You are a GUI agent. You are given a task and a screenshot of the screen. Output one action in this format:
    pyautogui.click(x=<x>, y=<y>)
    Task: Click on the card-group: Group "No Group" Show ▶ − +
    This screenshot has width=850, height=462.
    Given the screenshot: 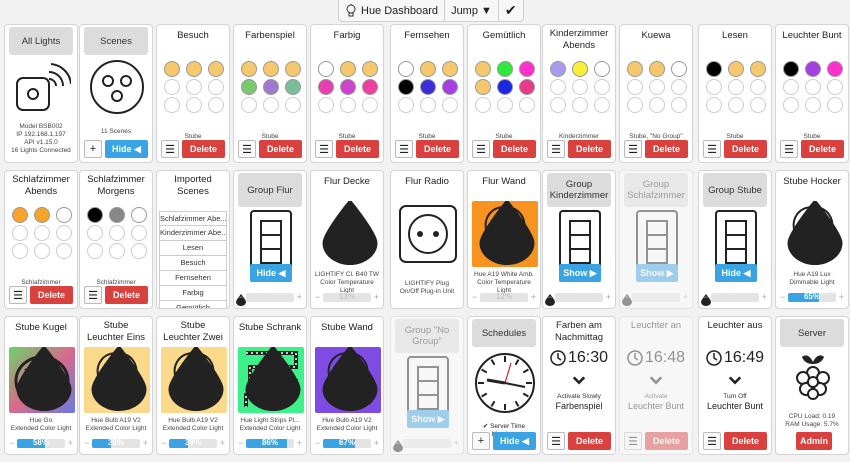 What is the action you would take?
    pyautogui.click(x=427, y=385)
    